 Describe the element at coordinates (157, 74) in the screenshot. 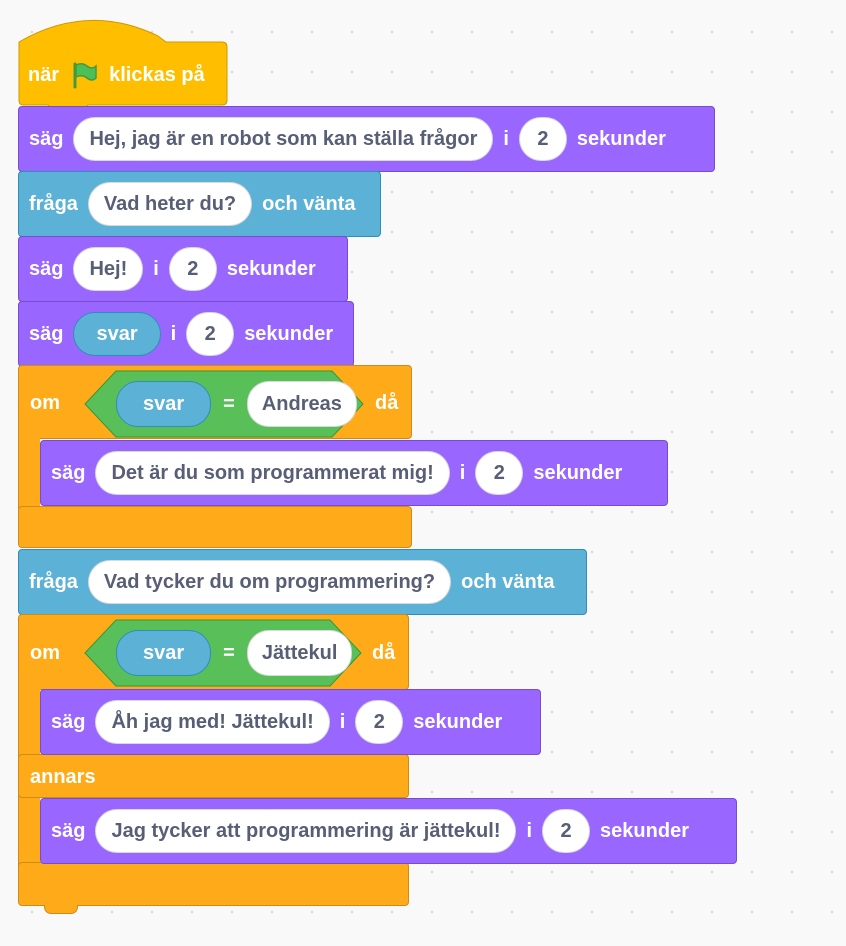

I see `event-suffix: klickas på` at that location.